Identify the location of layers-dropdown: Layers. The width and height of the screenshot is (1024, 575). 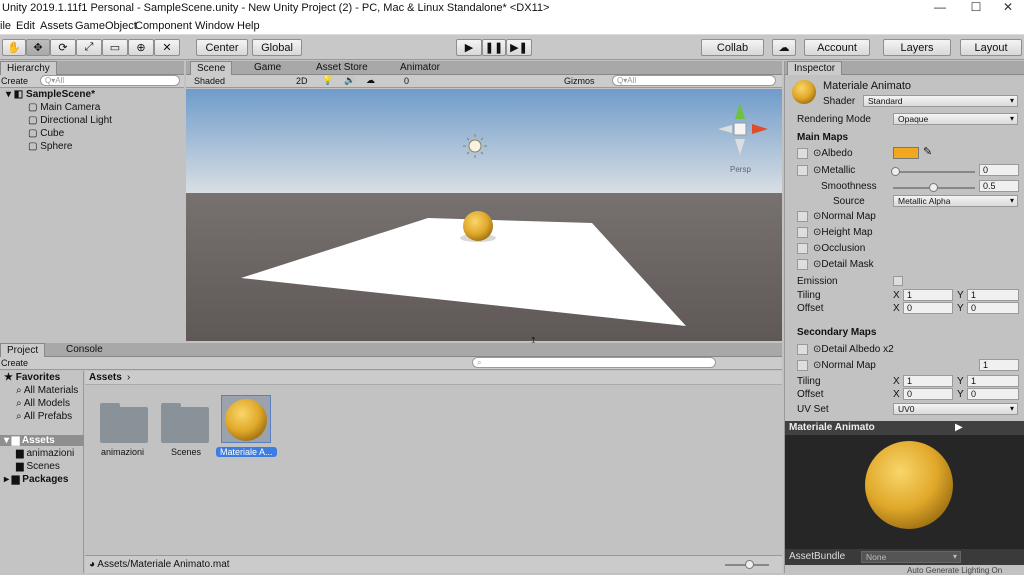
(917, 47).